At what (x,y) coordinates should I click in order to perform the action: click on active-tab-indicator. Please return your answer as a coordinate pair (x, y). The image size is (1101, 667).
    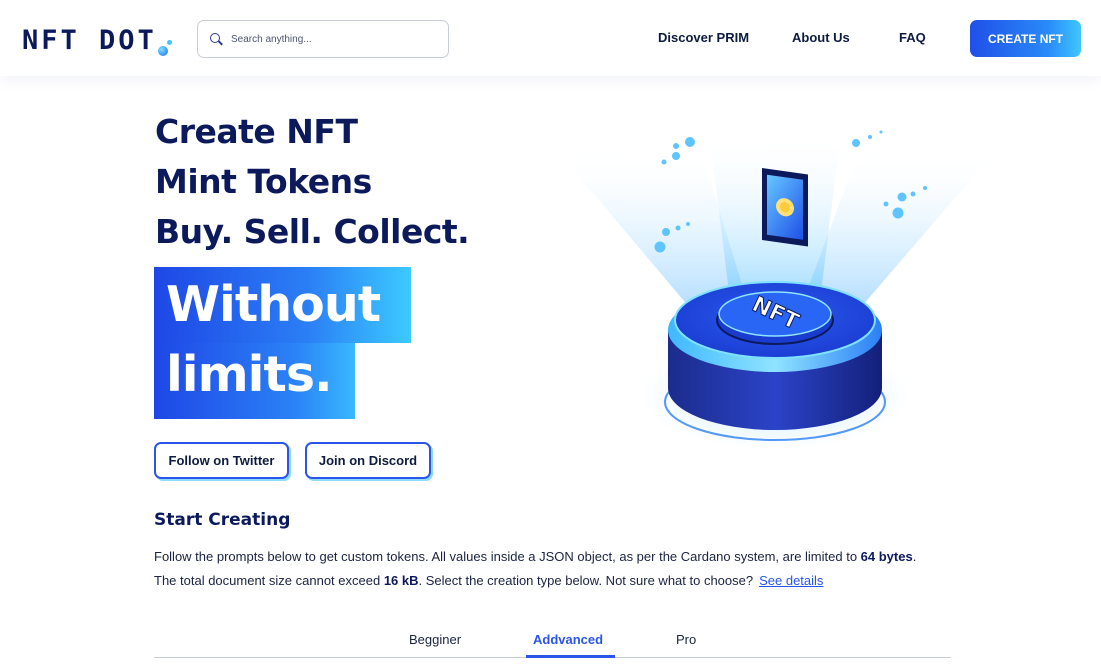
    Looking at the image, I should click on (570, 656).